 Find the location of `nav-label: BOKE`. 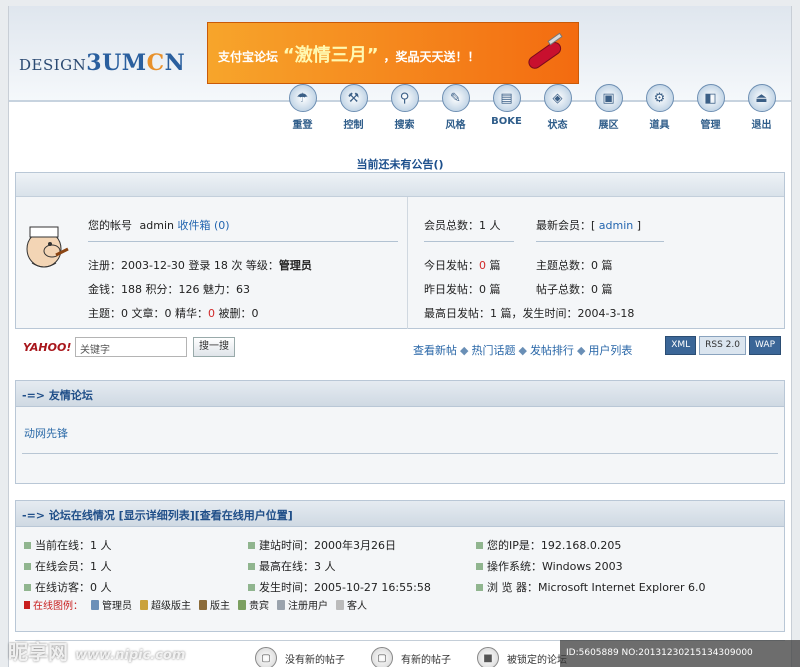

nav-label: BOKE is located at coordinates (506, 121).